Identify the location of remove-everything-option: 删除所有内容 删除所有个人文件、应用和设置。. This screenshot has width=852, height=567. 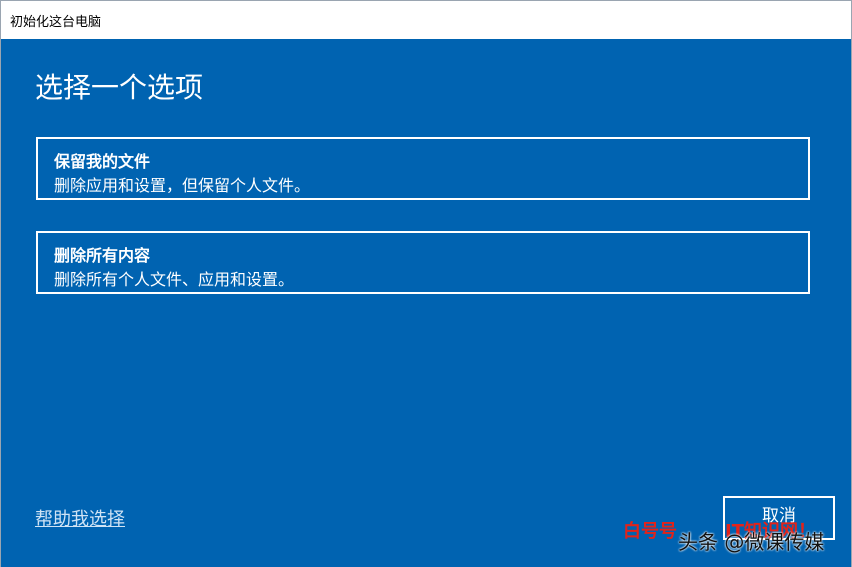
(423, 262).